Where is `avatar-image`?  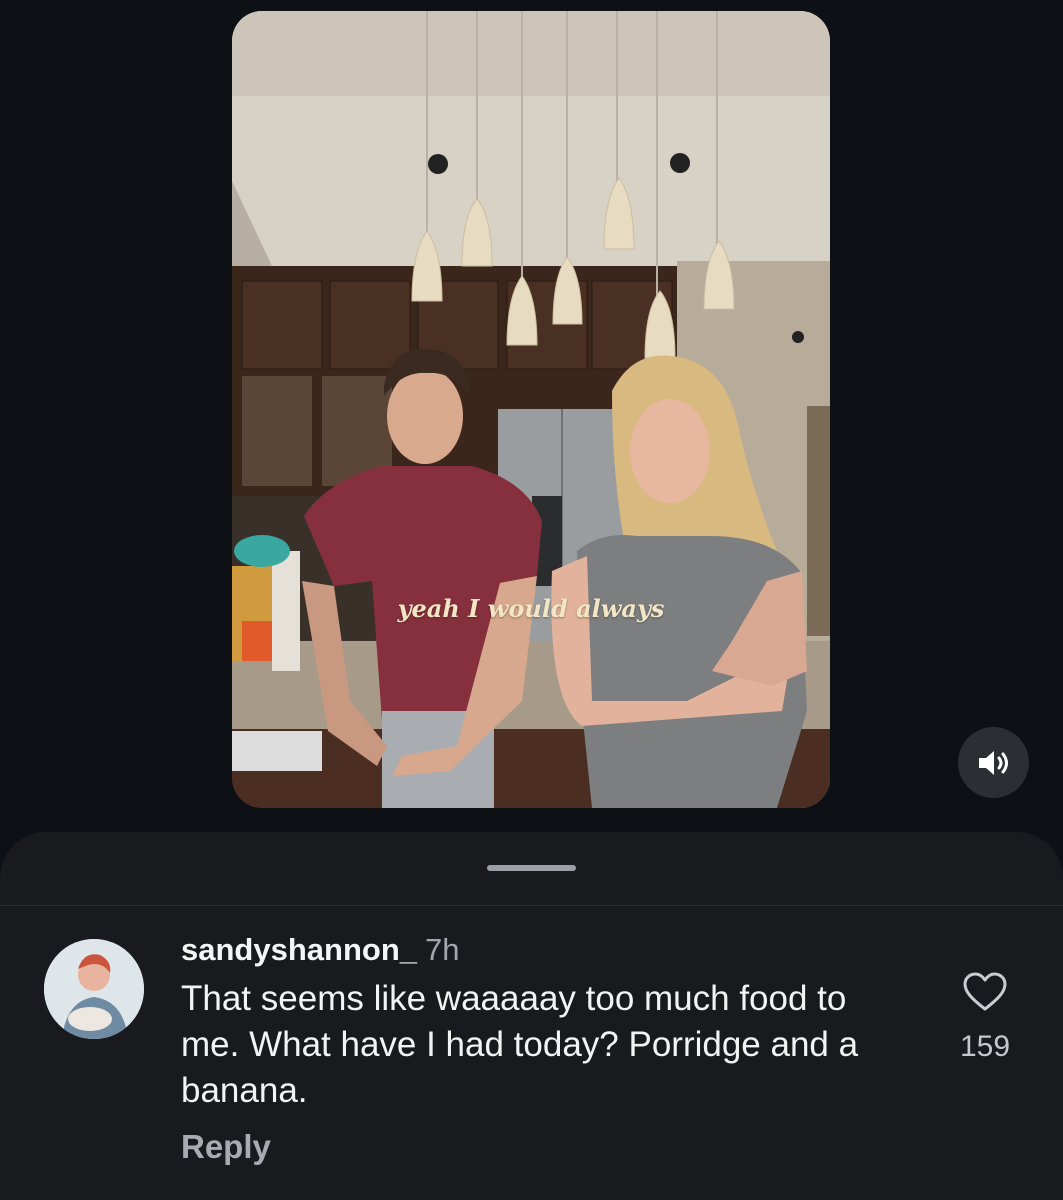
avatar-image is located at coordinates (94, 989).